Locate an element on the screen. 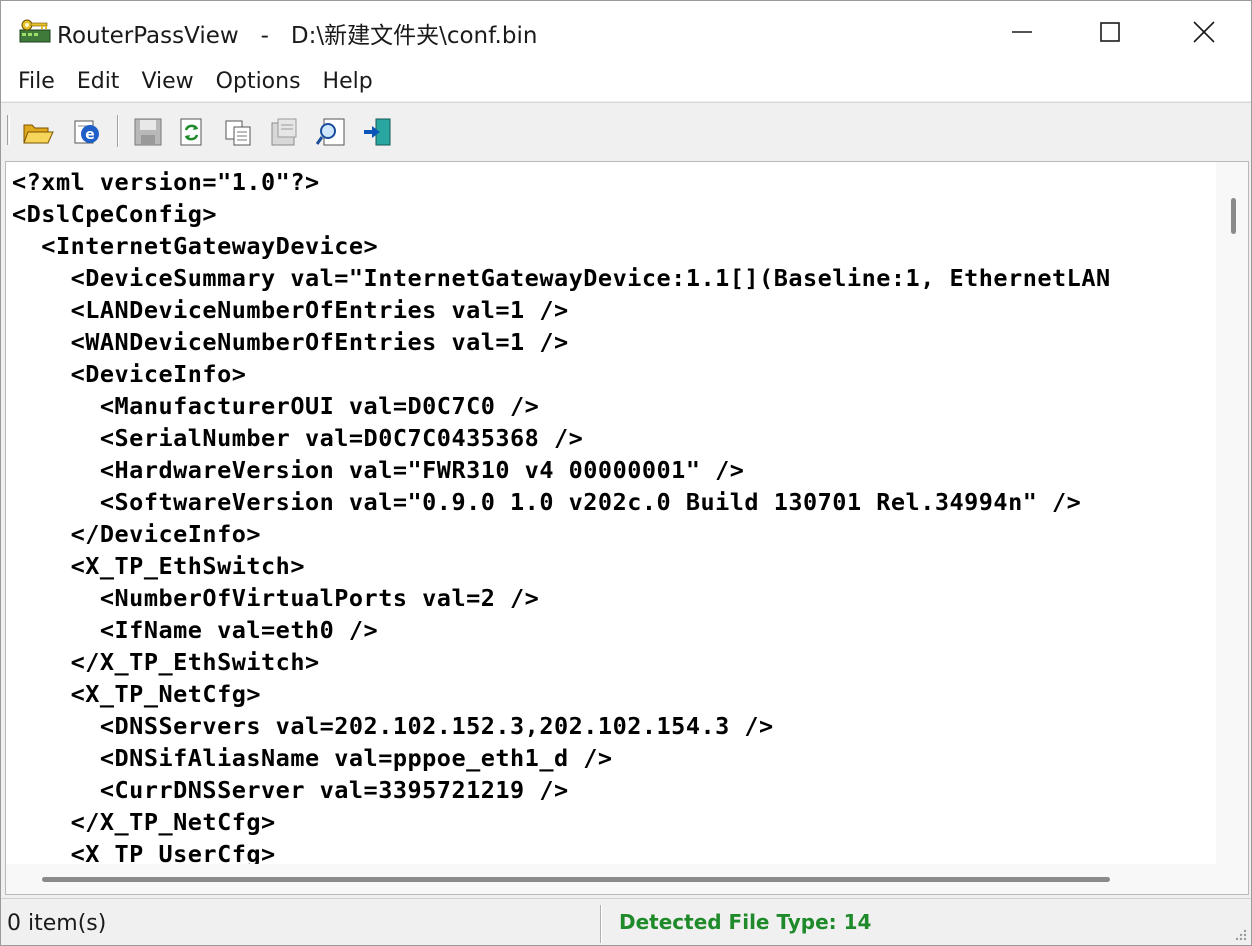 The height and width of the screenshot is (946, 1252). minimize-button is located at coordinates (1022, 32).